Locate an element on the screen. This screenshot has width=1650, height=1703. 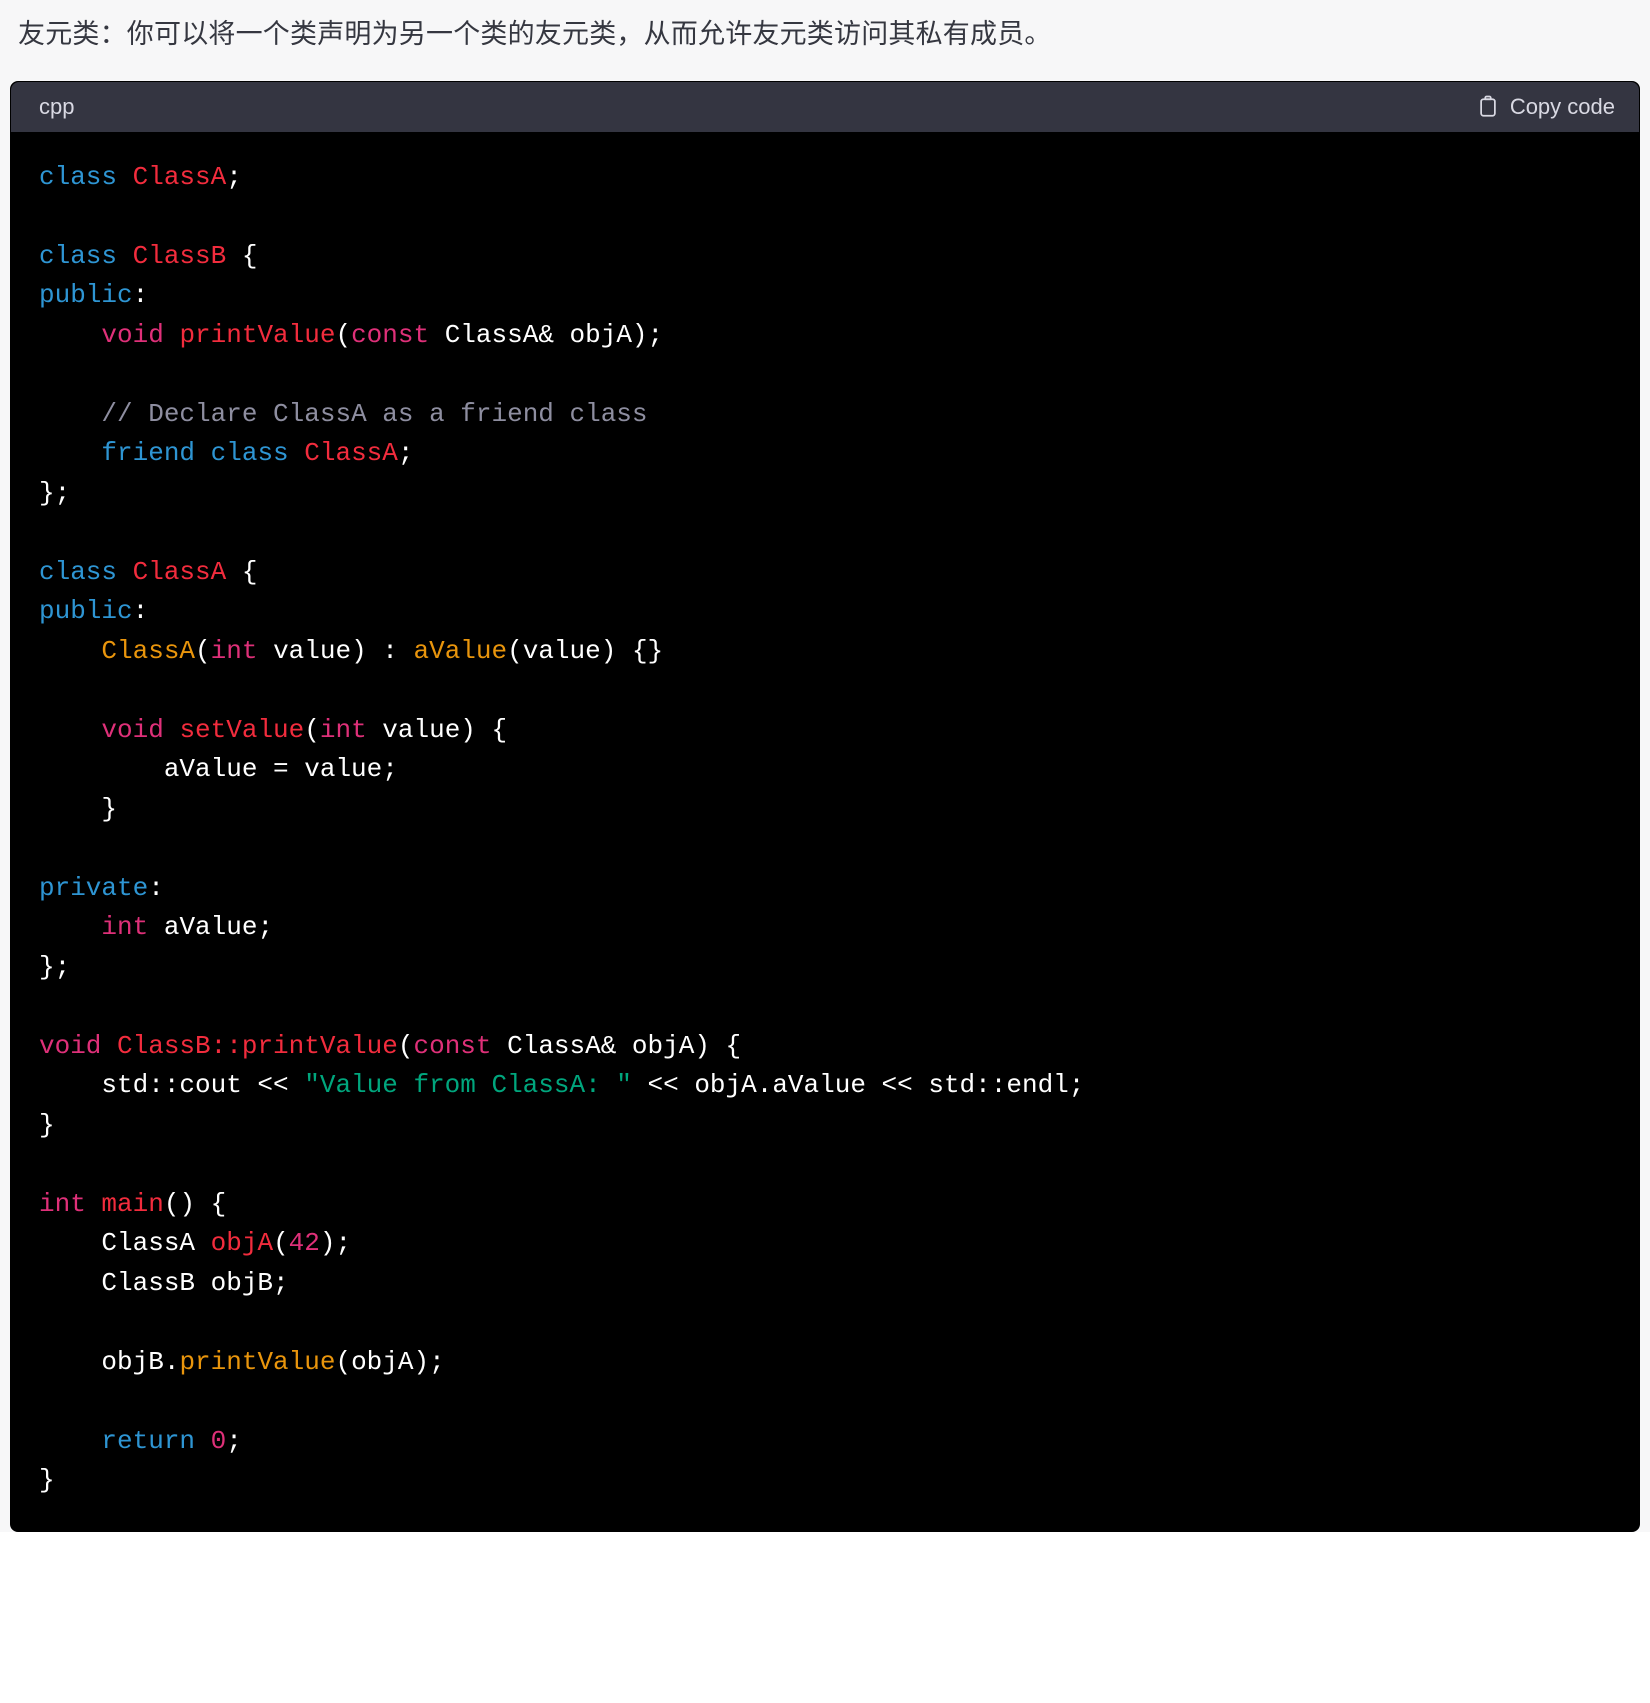
copy-code-label: Copy code is located at coordinates (1562, 106).